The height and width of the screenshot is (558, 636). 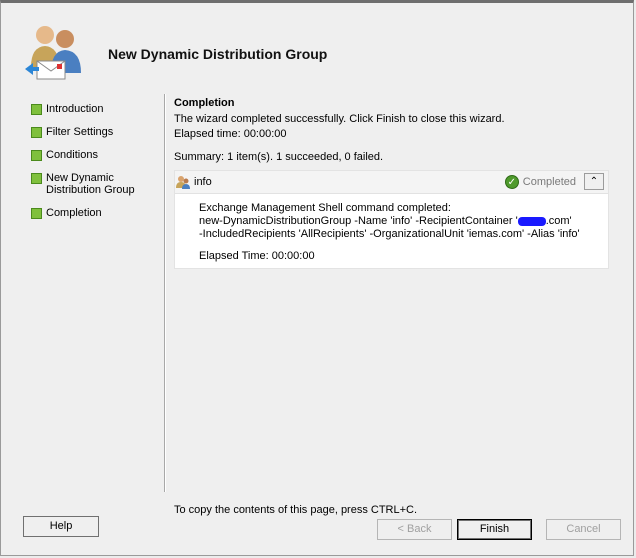 I want to click on step-introduction: Introduction, so click(x=97, y=109).